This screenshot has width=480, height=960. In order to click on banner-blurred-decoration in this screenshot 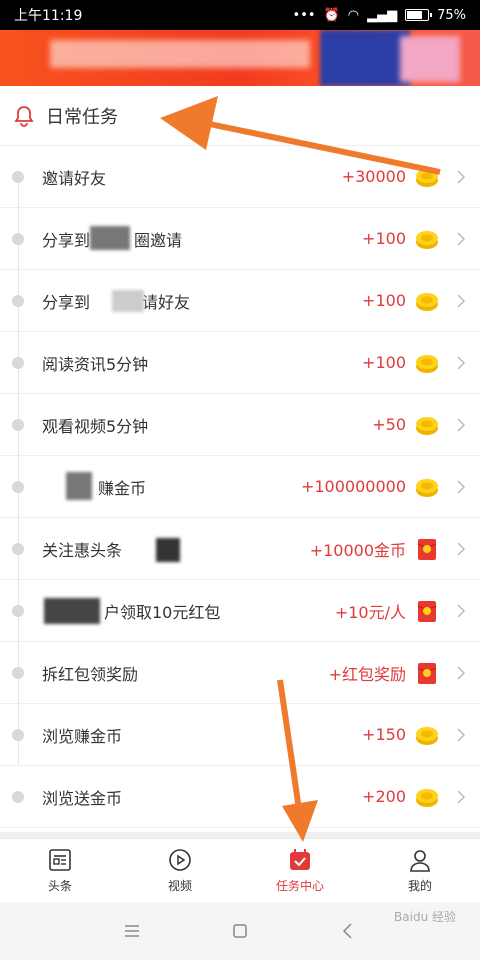, I will do `click(430, 59)`.